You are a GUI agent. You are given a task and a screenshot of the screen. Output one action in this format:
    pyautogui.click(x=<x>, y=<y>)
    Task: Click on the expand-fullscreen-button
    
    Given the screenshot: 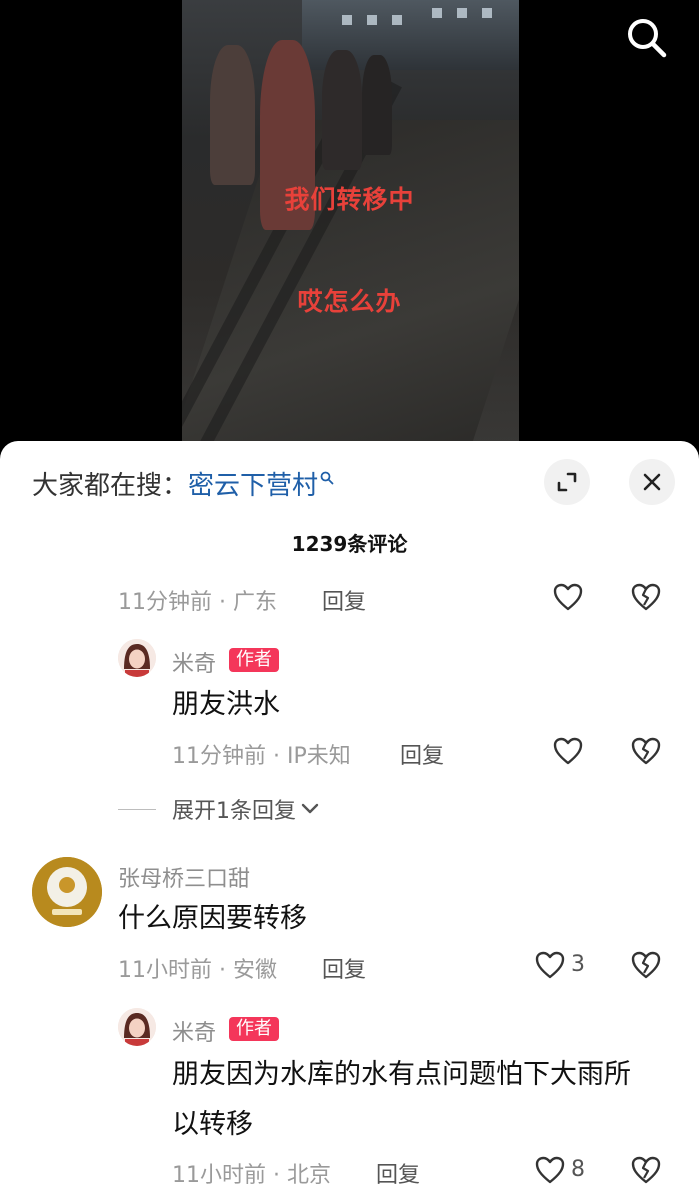 What is the action you would take?
    pyautogui.click(x=567, y=482)
    